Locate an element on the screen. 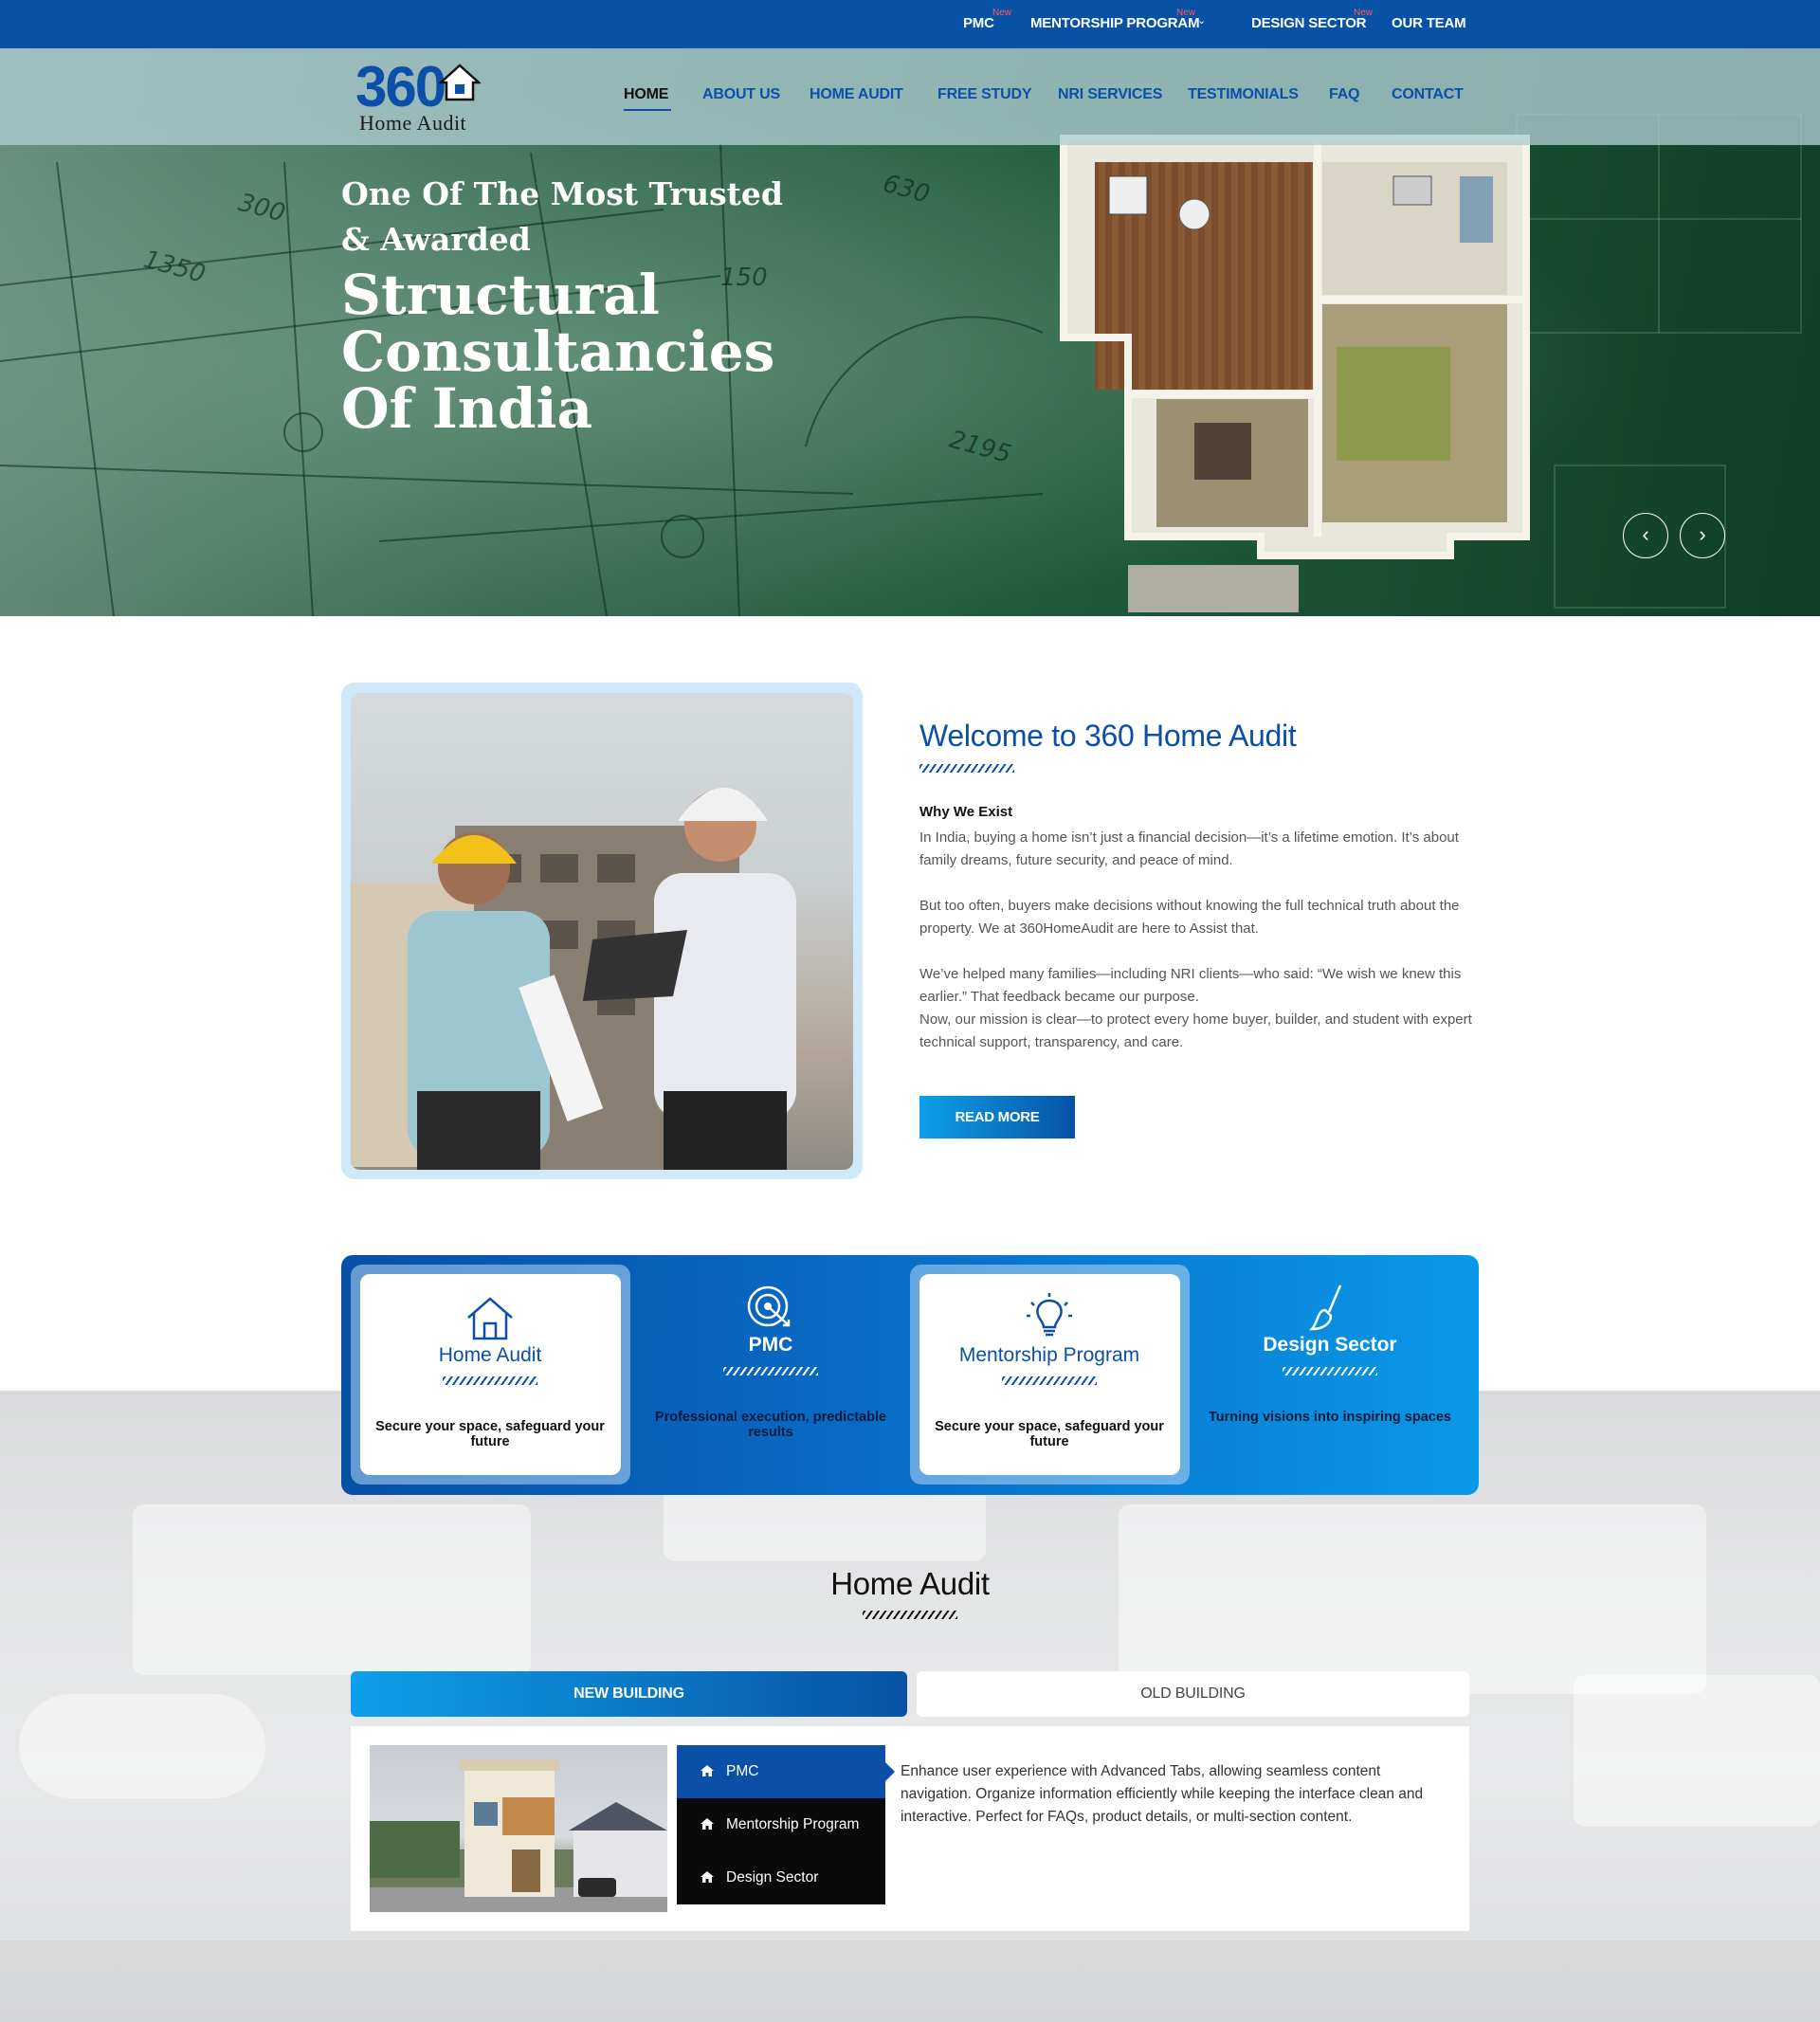 This screenshot has width=1820, height=2022. svg-text: 1350 is located at coordinates (174, 267).